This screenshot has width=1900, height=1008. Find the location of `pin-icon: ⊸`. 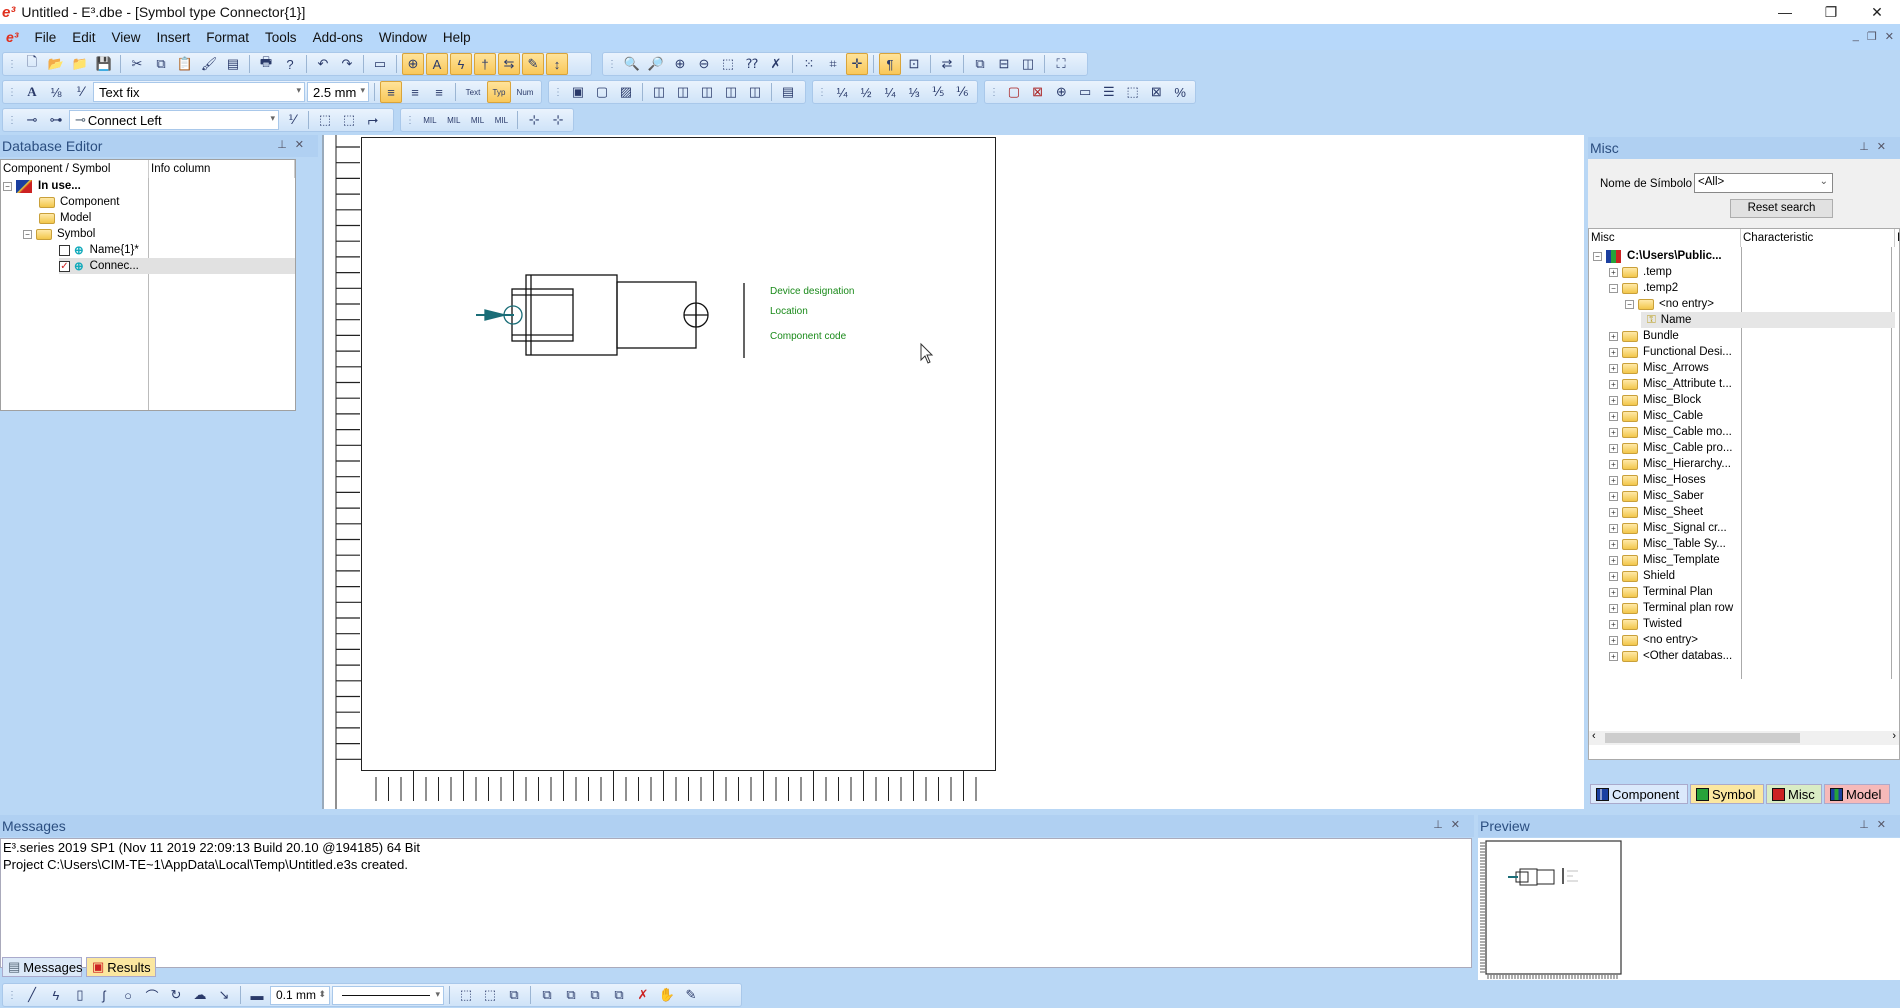

pin-icon: ⊸ is located at coordinates (32, 120).